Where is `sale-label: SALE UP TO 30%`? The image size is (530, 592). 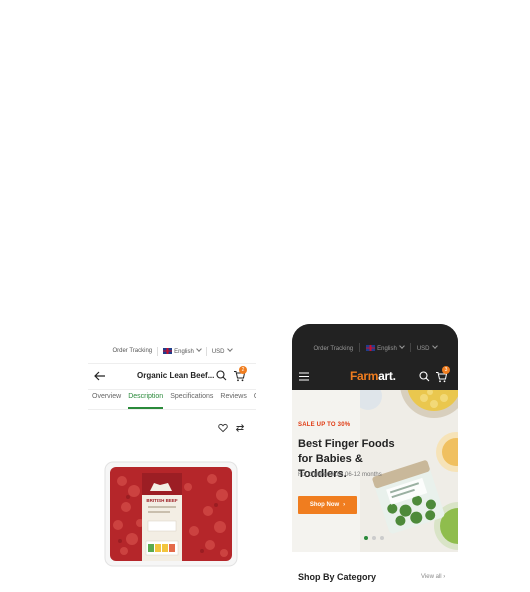 sale-label: SALE UP TO 30% is located at coordinates (324, 425).